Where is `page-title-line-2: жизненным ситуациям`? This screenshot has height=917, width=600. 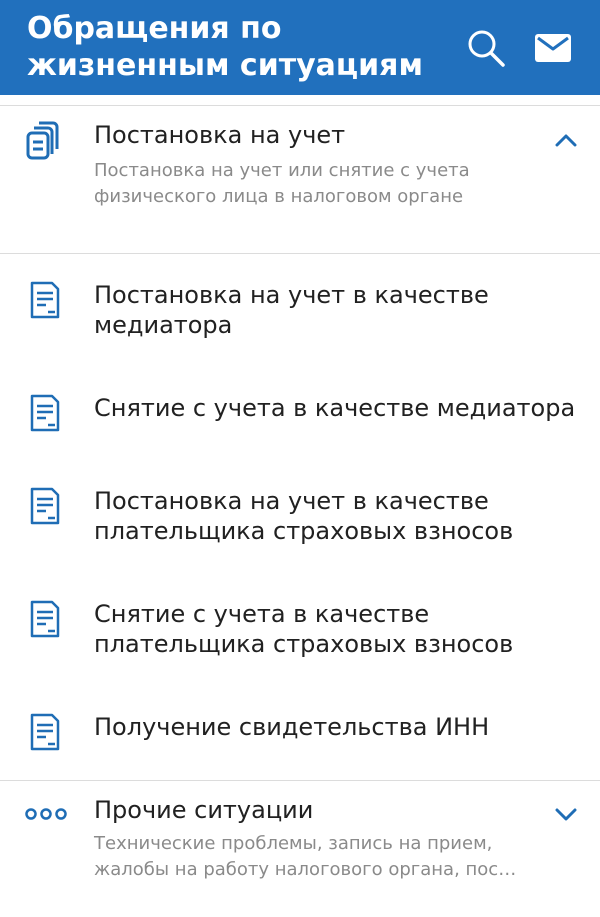 page-title-line-2: жизненным ситуациям is located at coordinates (225, 65).